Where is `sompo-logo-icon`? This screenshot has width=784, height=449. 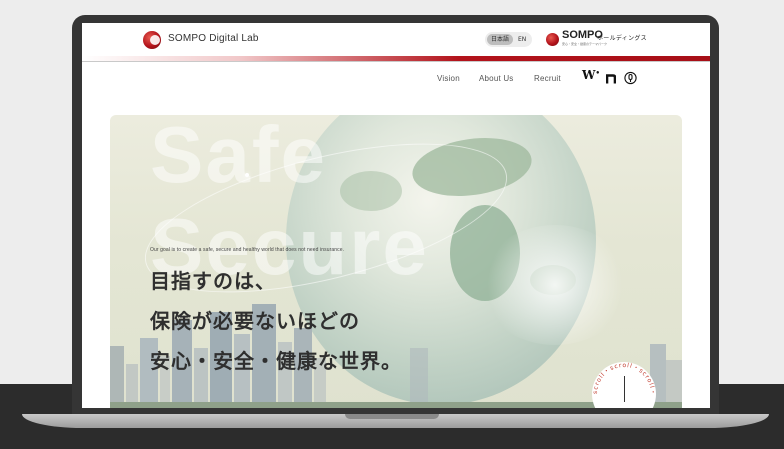
sompo-logo-icon is located at coordinates (152, 40).